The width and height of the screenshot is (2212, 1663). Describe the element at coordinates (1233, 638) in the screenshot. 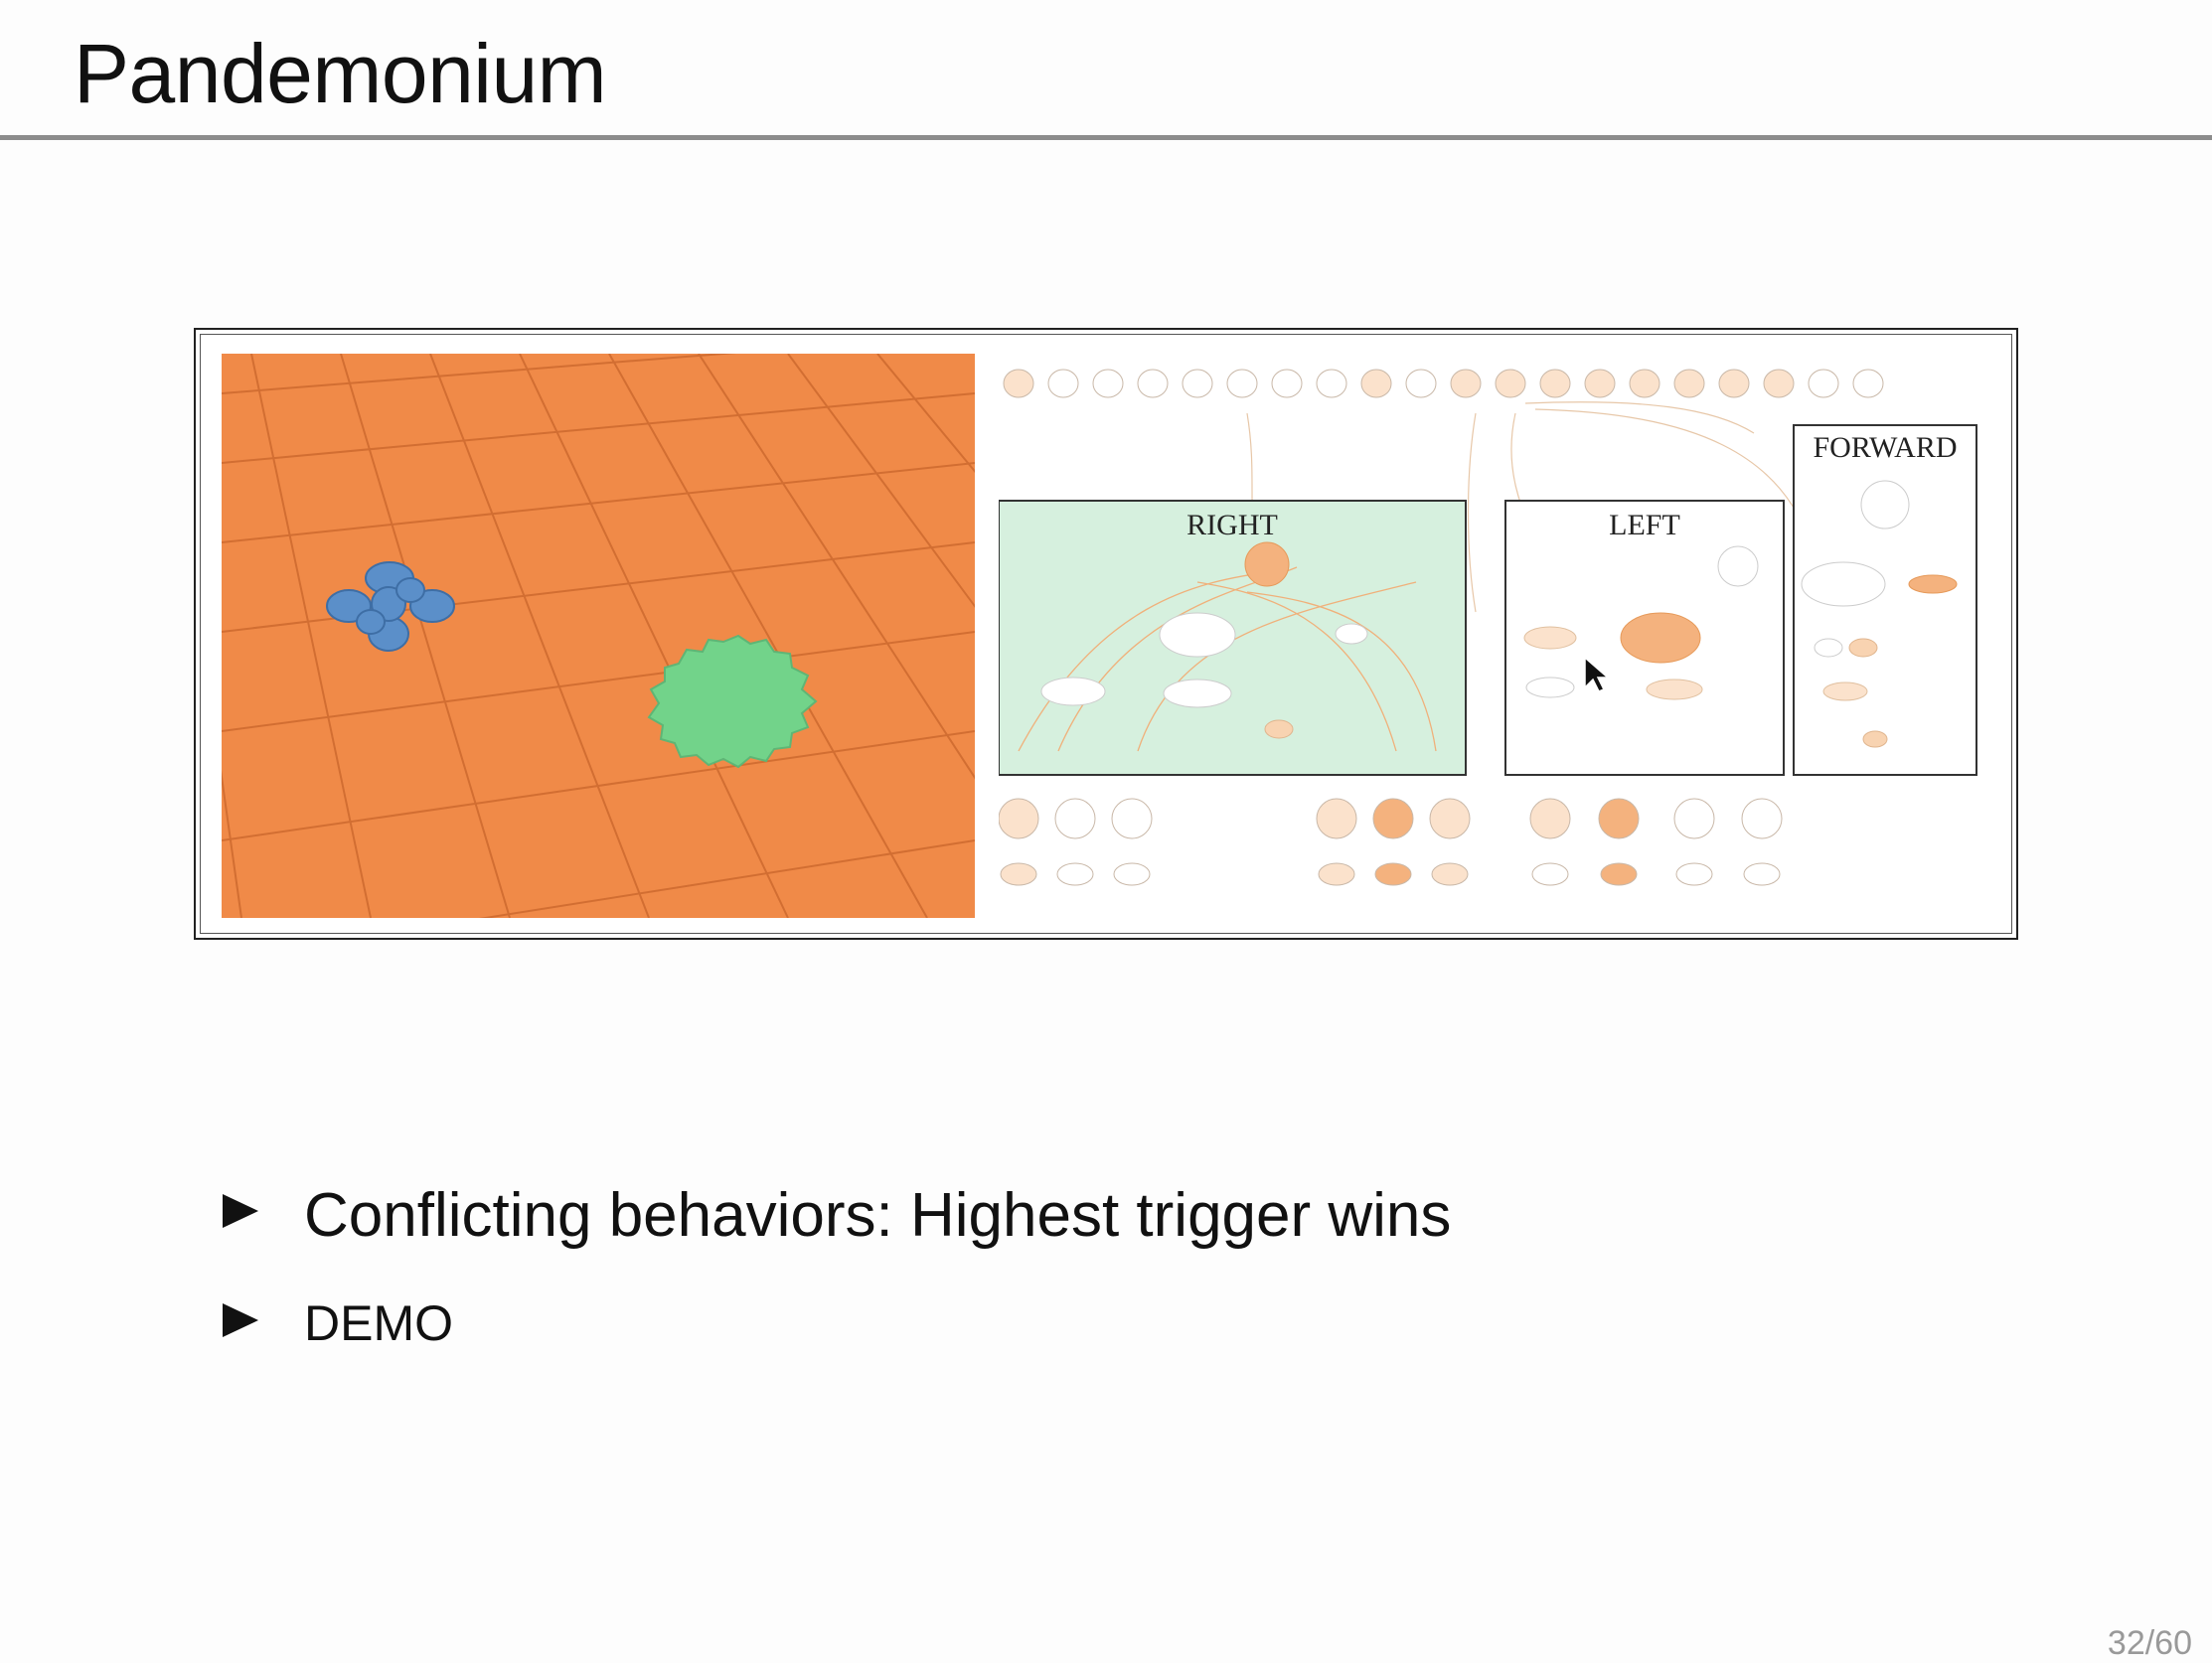

I see `right-behavior-box: RIGHT` at that location.